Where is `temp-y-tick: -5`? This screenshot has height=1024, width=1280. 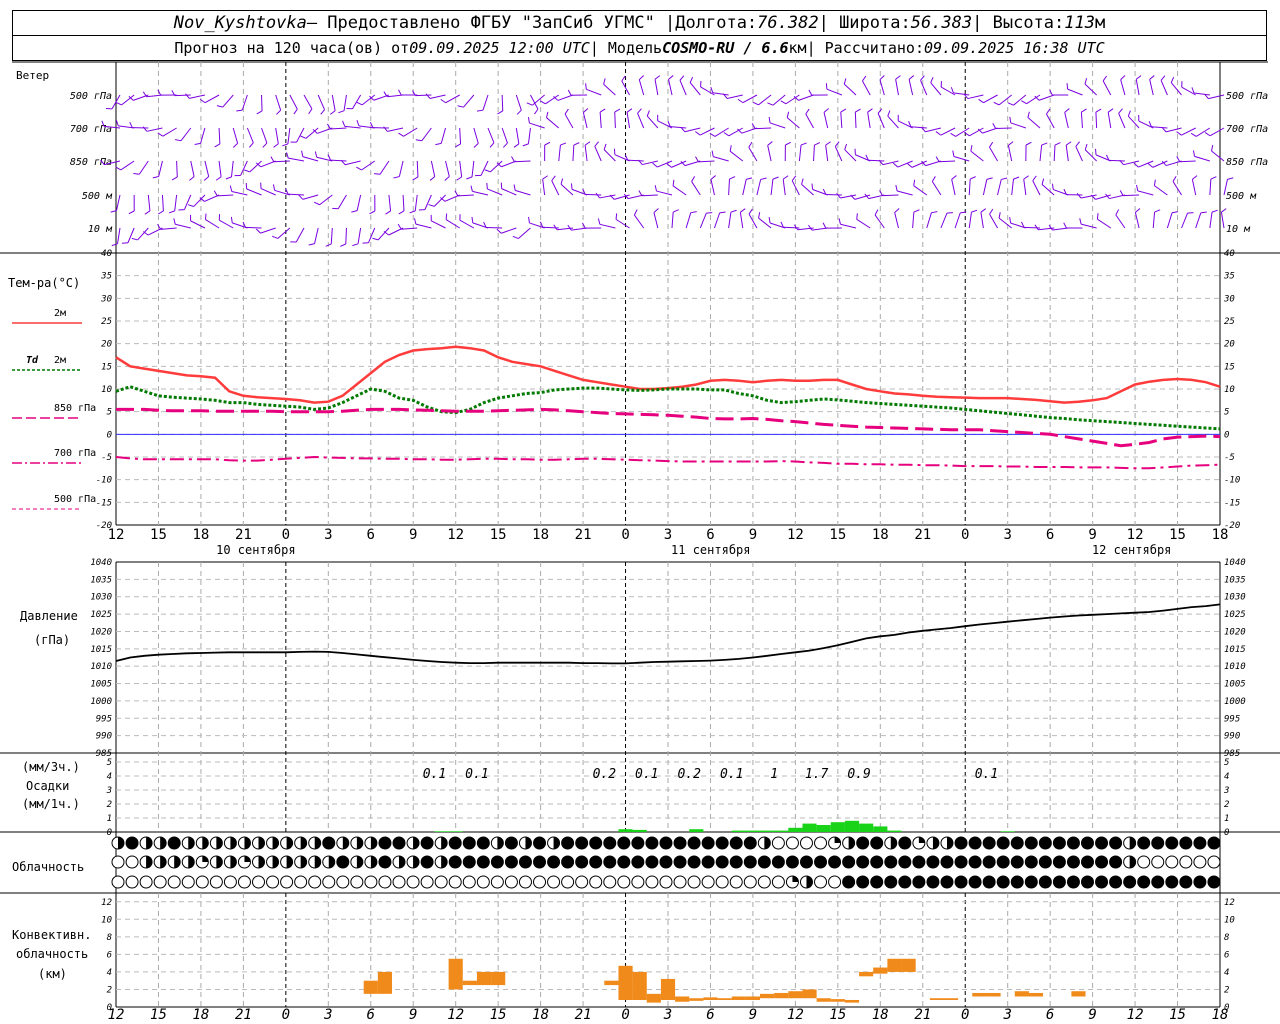 temp-y-tick: -5 is located at coordinates (106, 458).